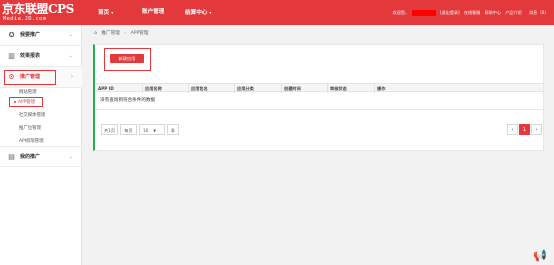 The height and width of the screenshot is (265, 554). I want to click on table-header: APP ID 应用名称 应用包名 应用分类 创建时间 审核状态 操作, so click(319, 88).